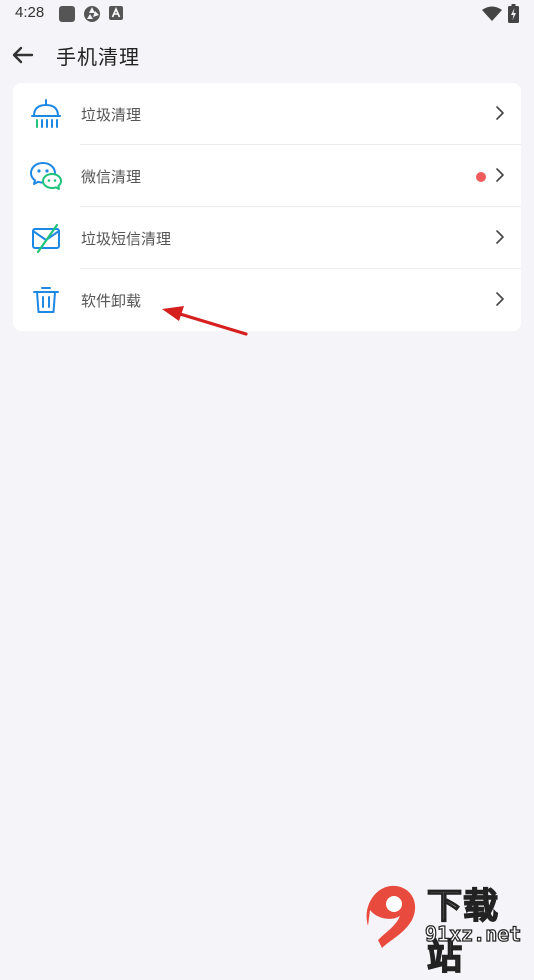 The height and width of the screenshot is (980, 534). What do you see at coordinates (126, 239) in the screenshot?
I see `menu-item-label: 垃圾短信清理` at bounding box center [126, 239].